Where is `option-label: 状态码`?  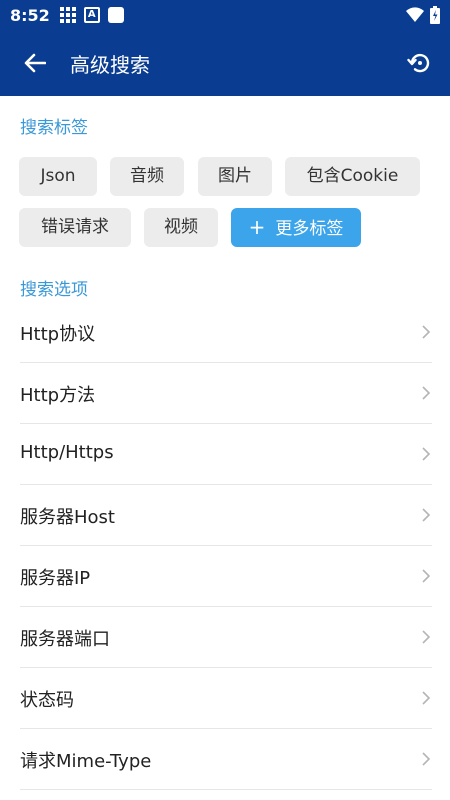
option-label: 状态码 is located at coordinates (47, 700).